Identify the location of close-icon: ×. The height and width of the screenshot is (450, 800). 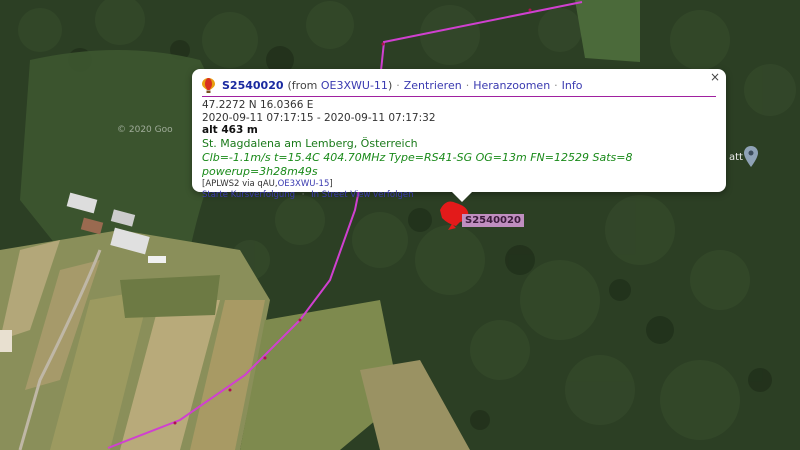
(715, 77).